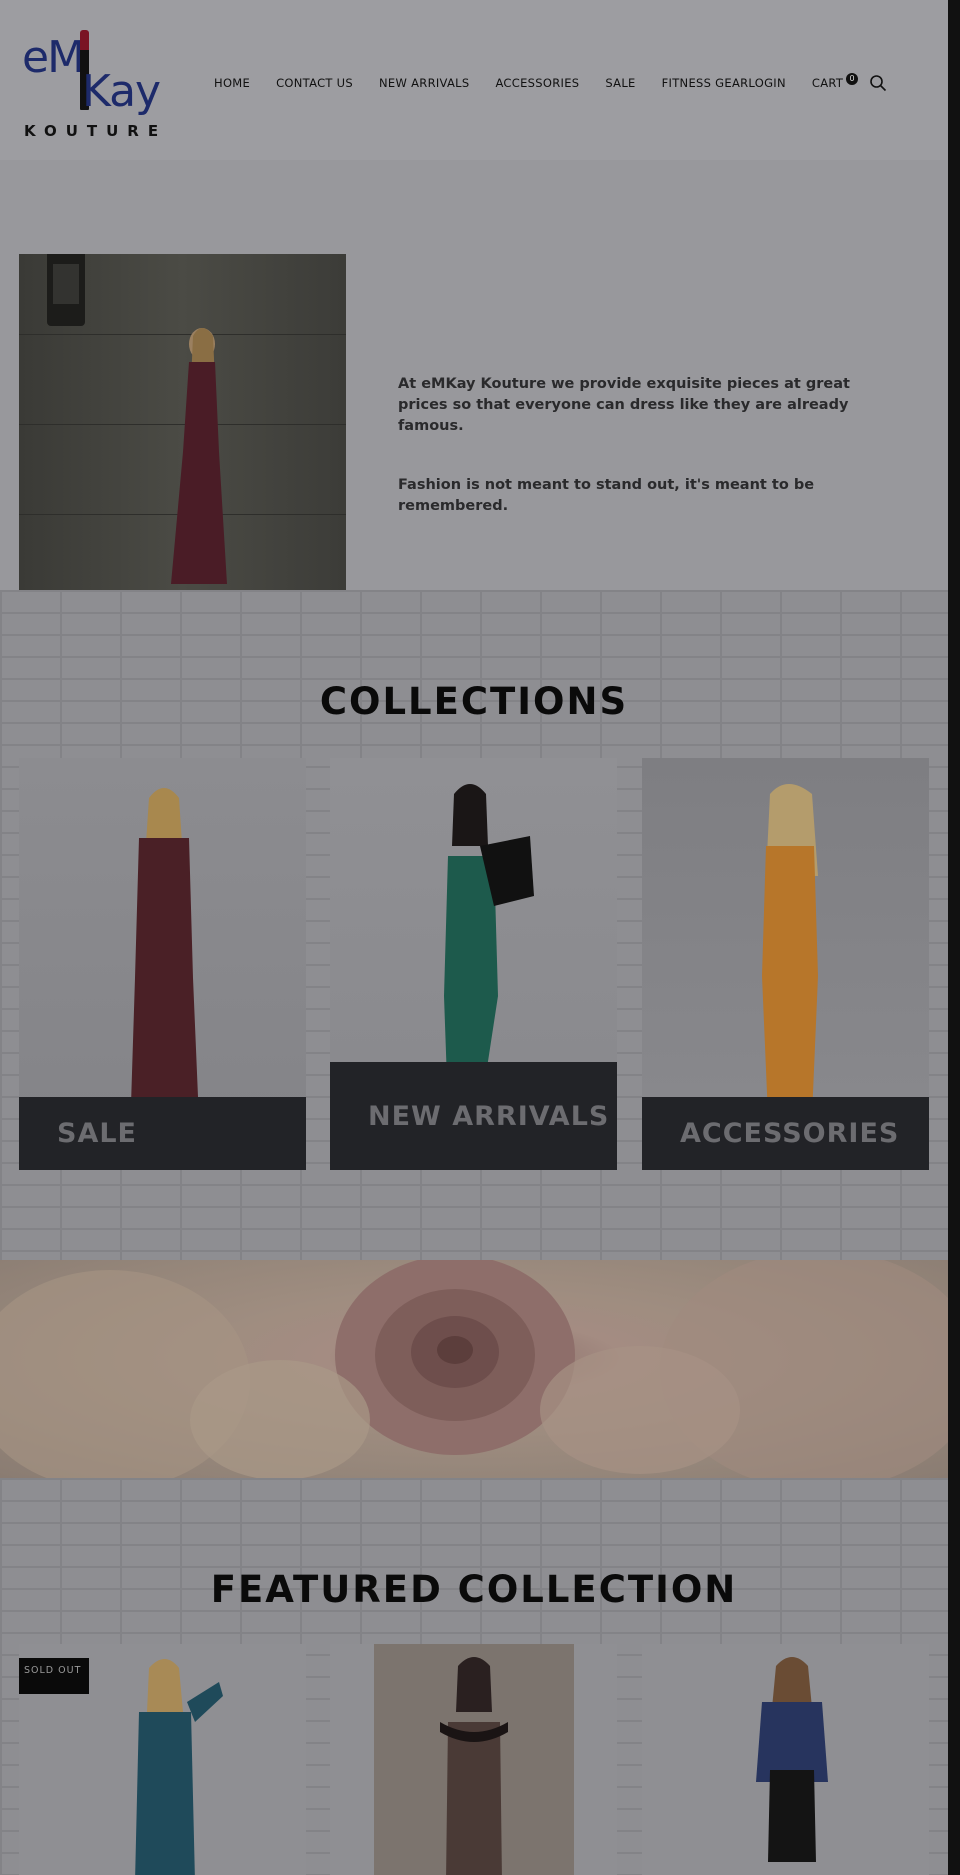 The image size is (960, 1875). I want to click on collection-card-accessories: ACCESSORIES, so click(785, 964).